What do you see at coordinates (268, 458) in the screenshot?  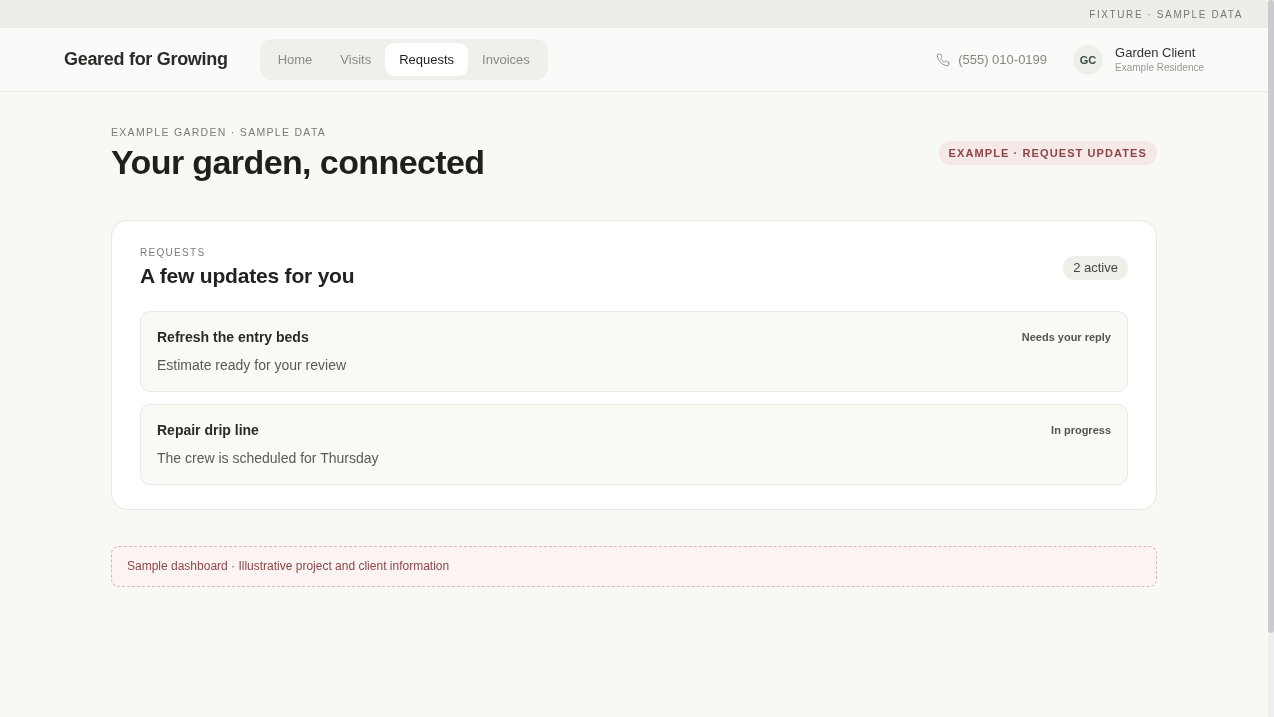 I see `request-detail: The crew is scheduled for Thursday` at bounding box center [268, 458].